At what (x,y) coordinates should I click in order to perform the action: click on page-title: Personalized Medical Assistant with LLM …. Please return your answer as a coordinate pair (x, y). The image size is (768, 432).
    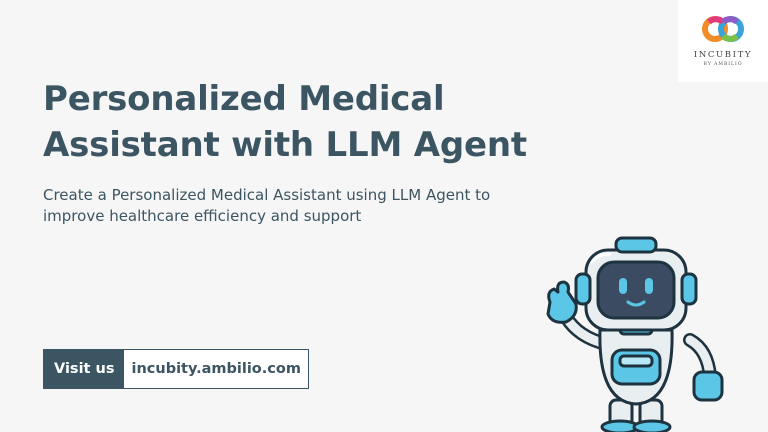
    Looking at the image, I should click on (285, 122).